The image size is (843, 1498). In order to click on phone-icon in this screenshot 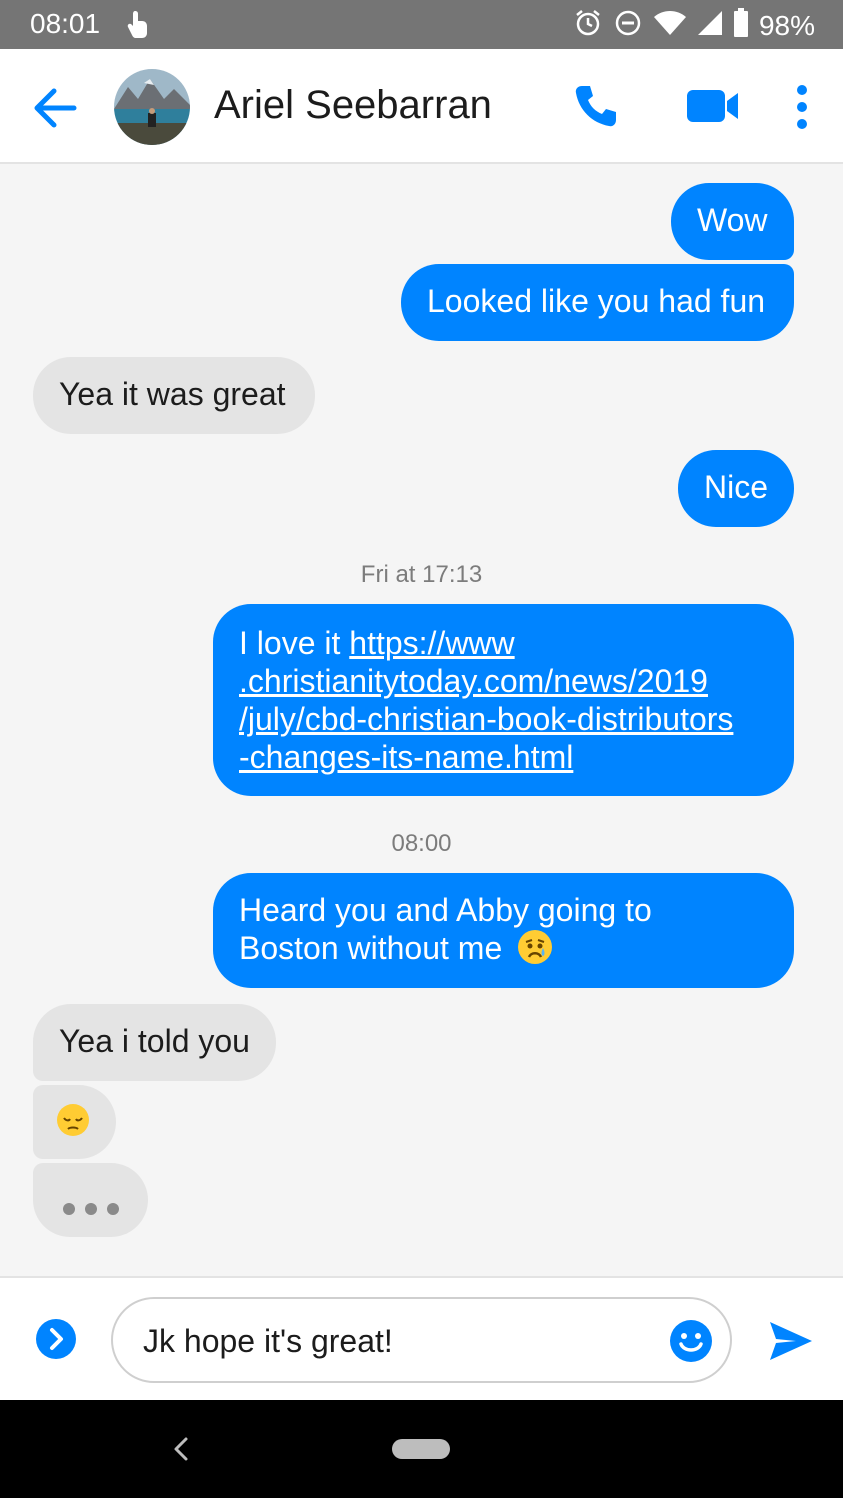, I will do `click(596, 106)`.